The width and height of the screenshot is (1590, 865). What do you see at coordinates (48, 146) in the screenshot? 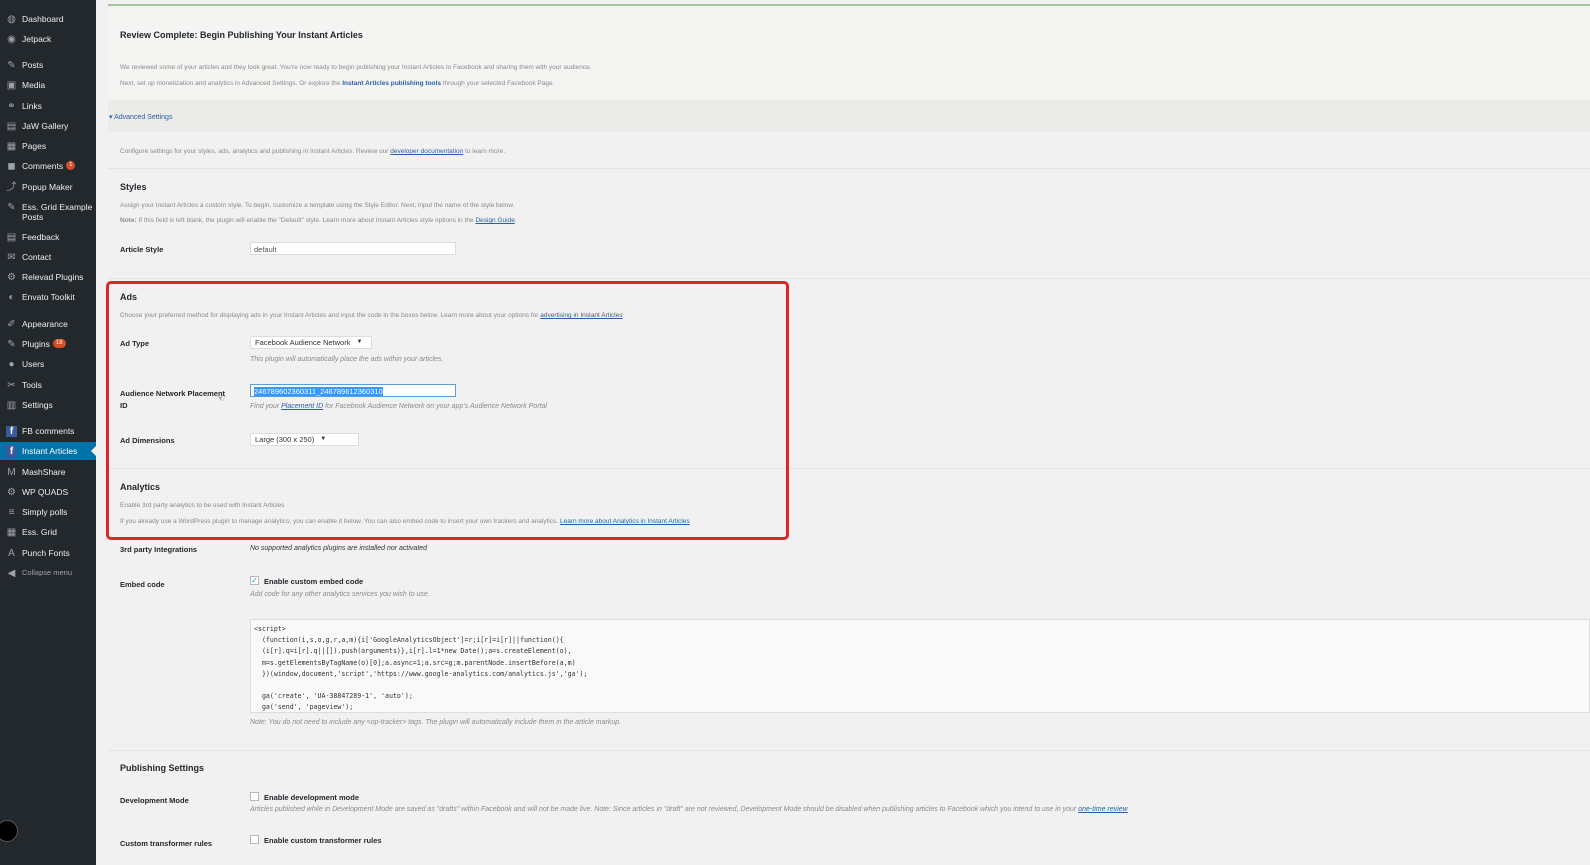
I see `sidebar-item-pages: ▦ Pages` at bounding box center [48, 146].